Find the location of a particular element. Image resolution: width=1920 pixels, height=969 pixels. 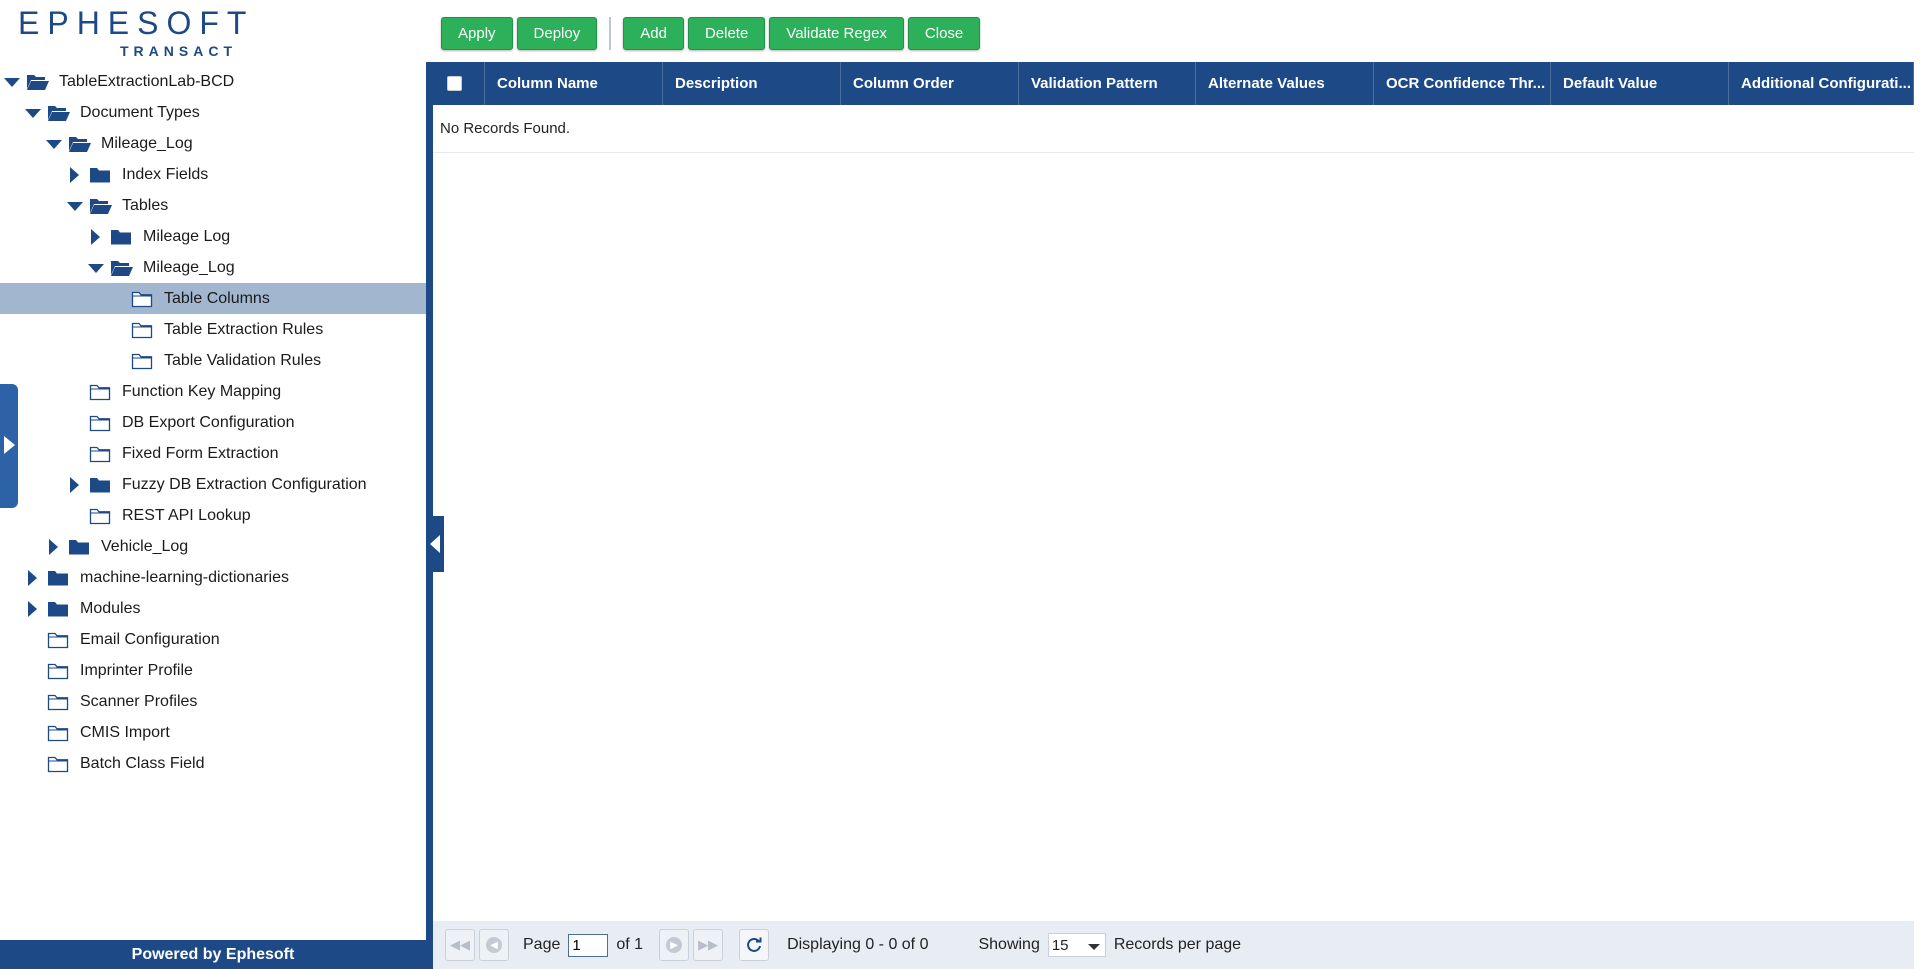

records-per-page-label: Records per page is located at coordinates (1177, 944).